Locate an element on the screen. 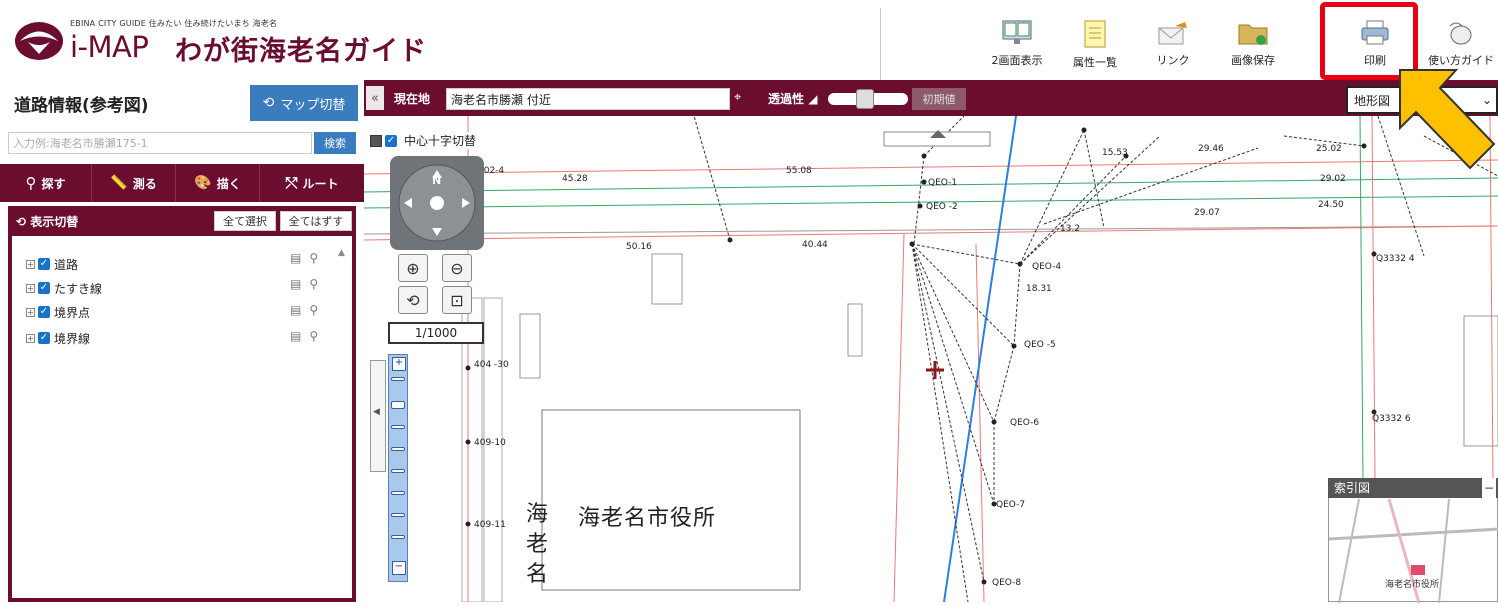  ruler-icon: 📏 is located at coordinates (119, 183).